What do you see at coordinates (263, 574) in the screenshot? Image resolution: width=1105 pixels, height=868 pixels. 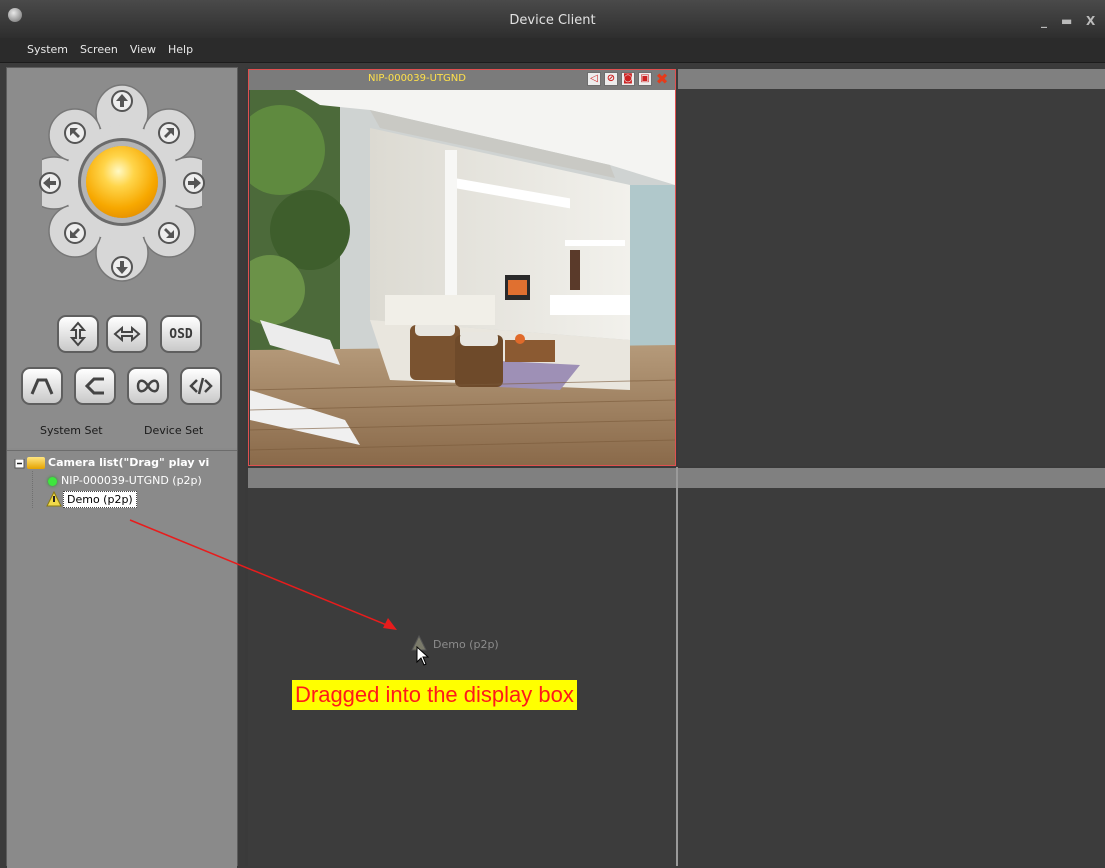 I see `drag-arrow` at bounding box center [263, 574].